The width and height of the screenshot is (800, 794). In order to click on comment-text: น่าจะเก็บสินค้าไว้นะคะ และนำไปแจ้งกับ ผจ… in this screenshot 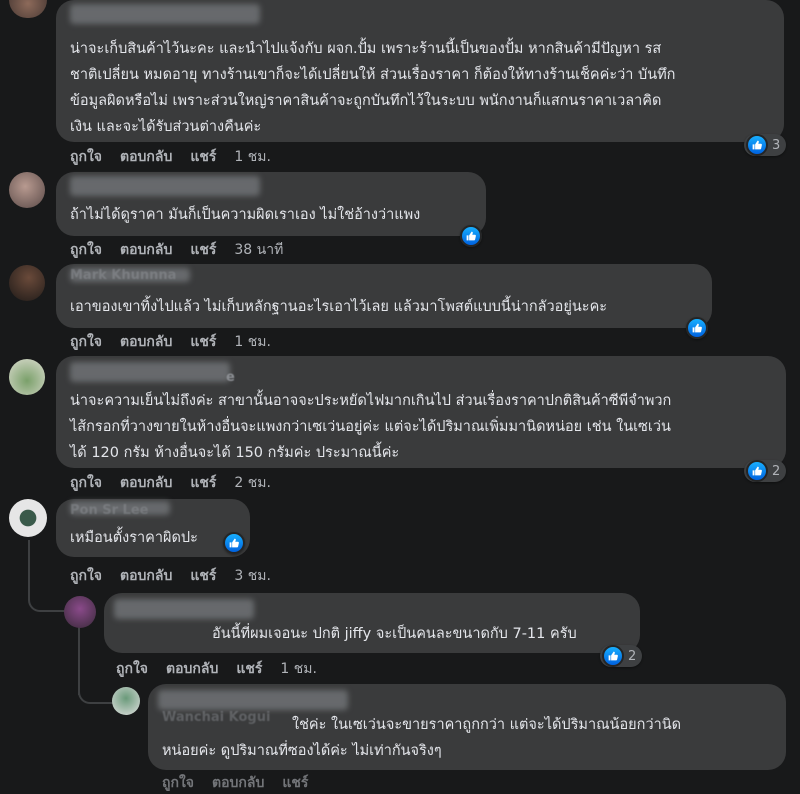, I will do `click(373, 88)`.